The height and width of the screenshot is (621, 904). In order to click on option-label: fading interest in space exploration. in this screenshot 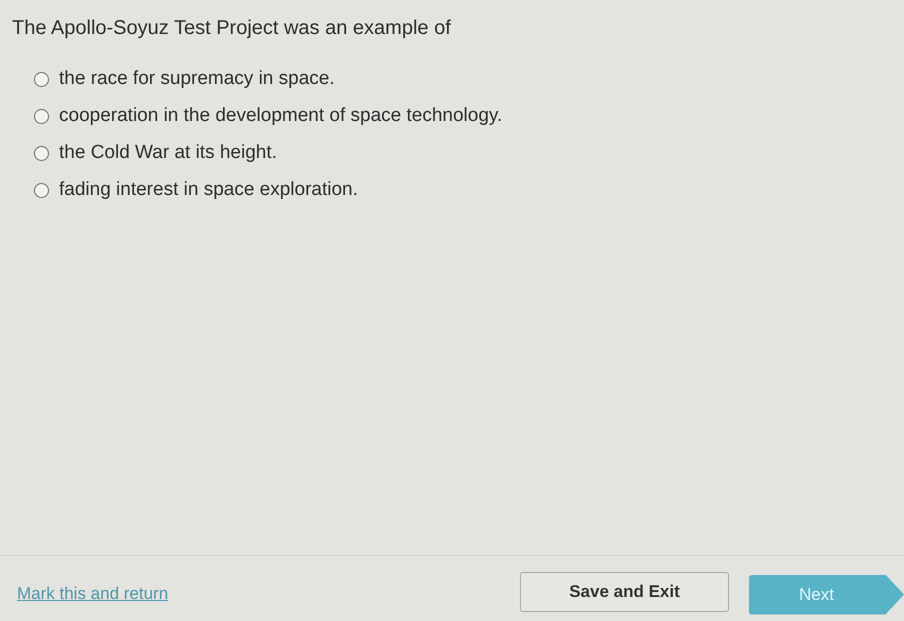, I will do `click(208, 190)`.